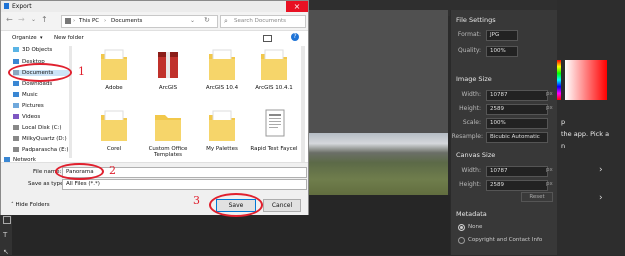 The image size is (625, 256). I want to click on height-unit: px, so click(549, 108).